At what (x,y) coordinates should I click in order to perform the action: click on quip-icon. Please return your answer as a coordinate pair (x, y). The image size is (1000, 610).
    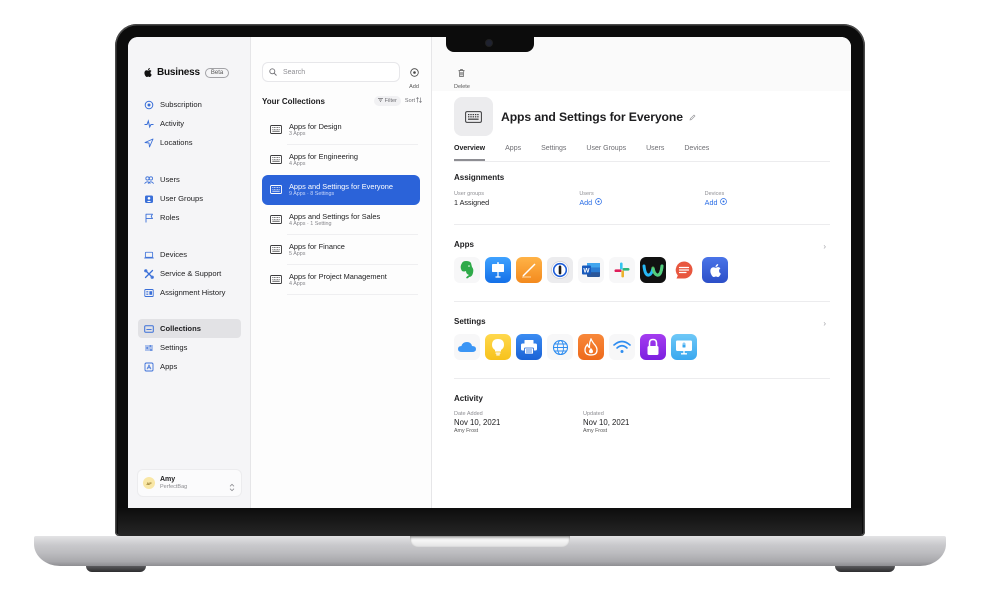
    Looking at the image, I should click on (684, 270).